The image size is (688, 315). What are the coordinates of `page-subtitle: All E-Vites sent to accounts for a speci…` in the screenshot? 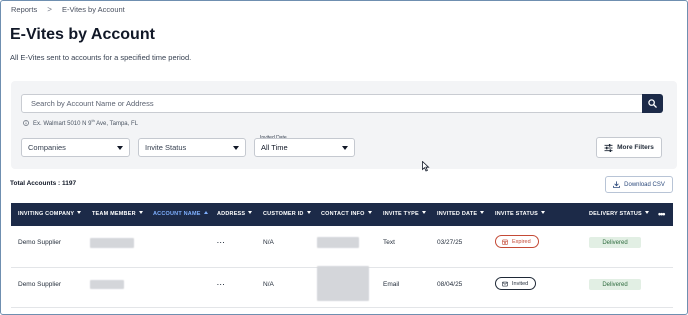 It's located at (101, 57).